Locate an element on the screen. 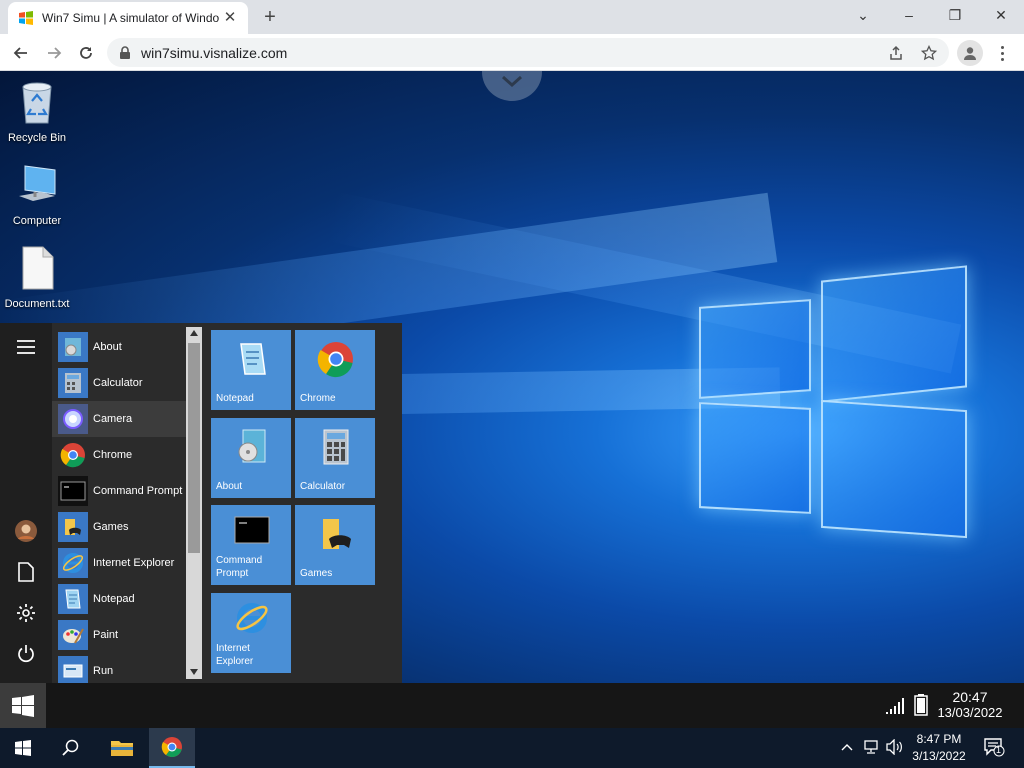  taskbar-clock: 8:47 PM 3/13/2022 is located at coordinates (939, 748).